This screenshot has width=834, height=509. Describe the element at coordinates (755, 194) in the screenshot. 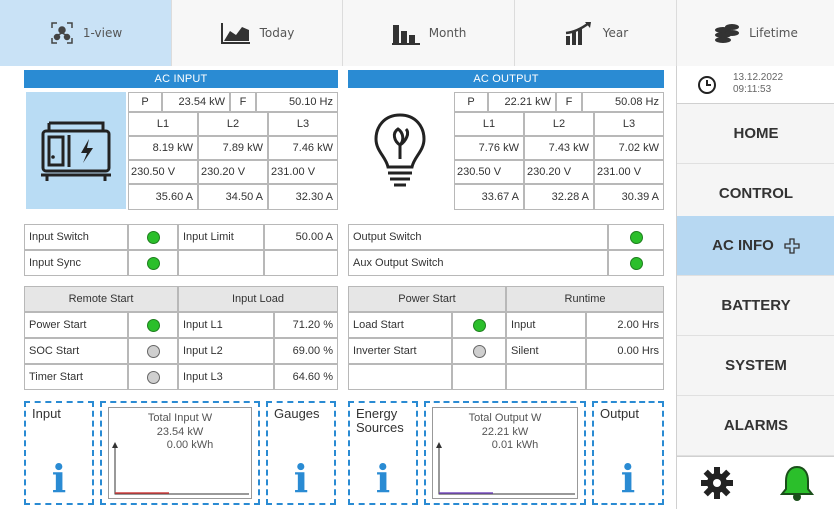

I see `nav-control: CONTROL` at that location.